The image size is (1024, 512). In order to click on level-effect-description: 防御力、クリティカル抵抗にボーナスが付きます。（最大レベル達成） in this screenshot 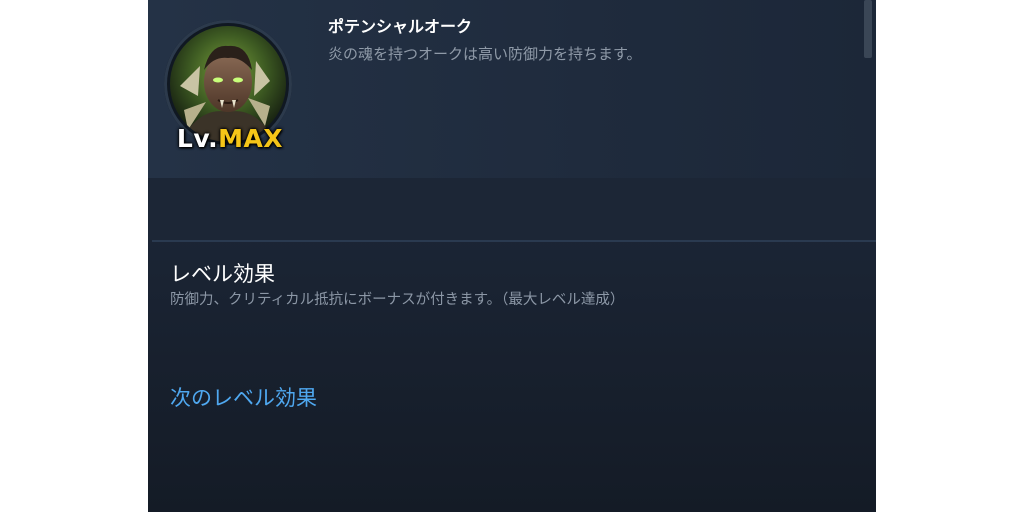, I will do `click(397, 300)`.